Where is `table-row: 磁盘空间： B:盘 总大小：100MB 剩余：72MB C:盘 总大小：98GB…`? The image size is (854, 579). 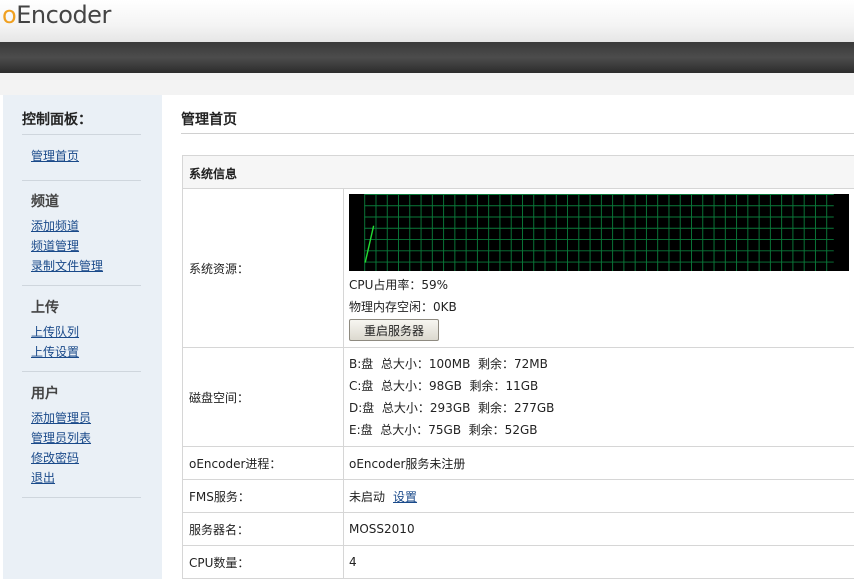 table-row: 磁盘空间： B:盘 总大小：100MB 剩余：72MB C:盘 总大小：98GB… is located at coordinates (518, 397).